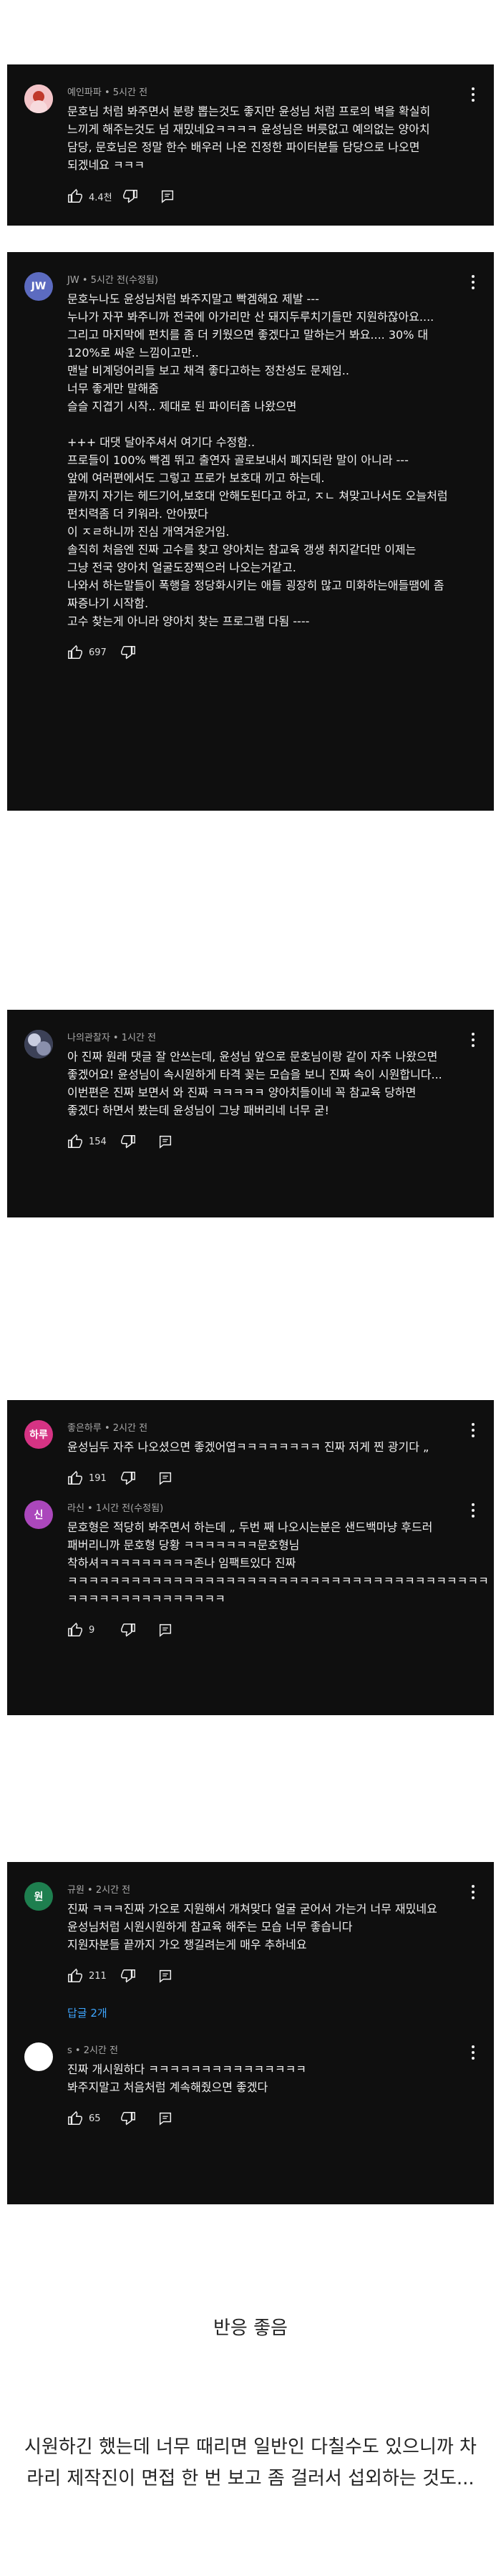 The width and height of the screenshot is (501, 2576). Describe the element at coordinates (92, 1630) in the screenshot. I see `like-count: 9` at that location.